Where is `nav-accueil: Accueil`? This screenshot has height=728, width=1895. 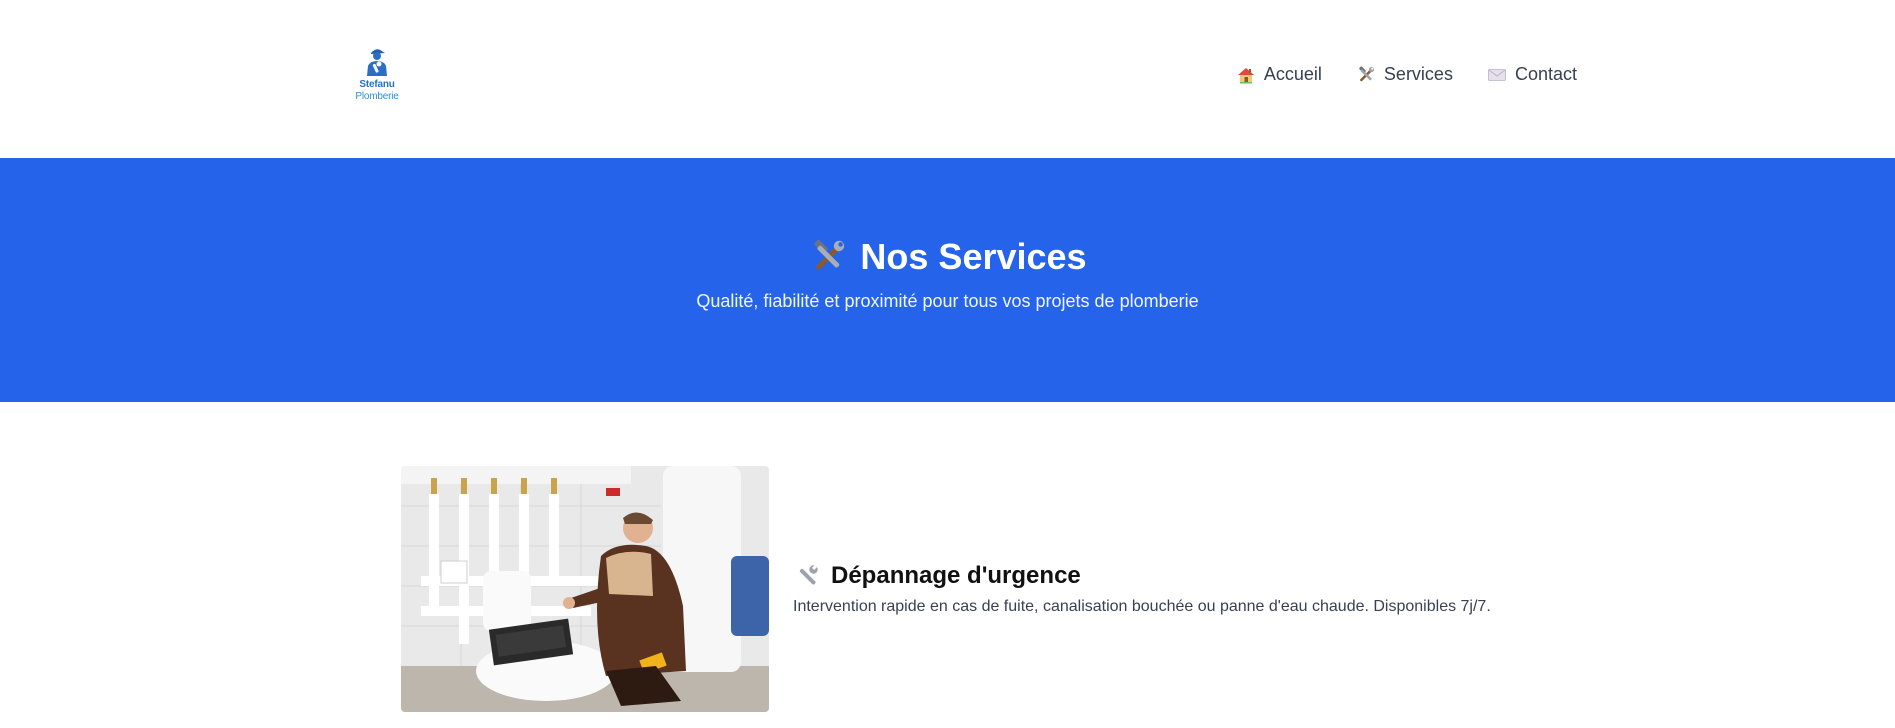 nav-accueil: Accueil is located at coordinates (1279, 74).